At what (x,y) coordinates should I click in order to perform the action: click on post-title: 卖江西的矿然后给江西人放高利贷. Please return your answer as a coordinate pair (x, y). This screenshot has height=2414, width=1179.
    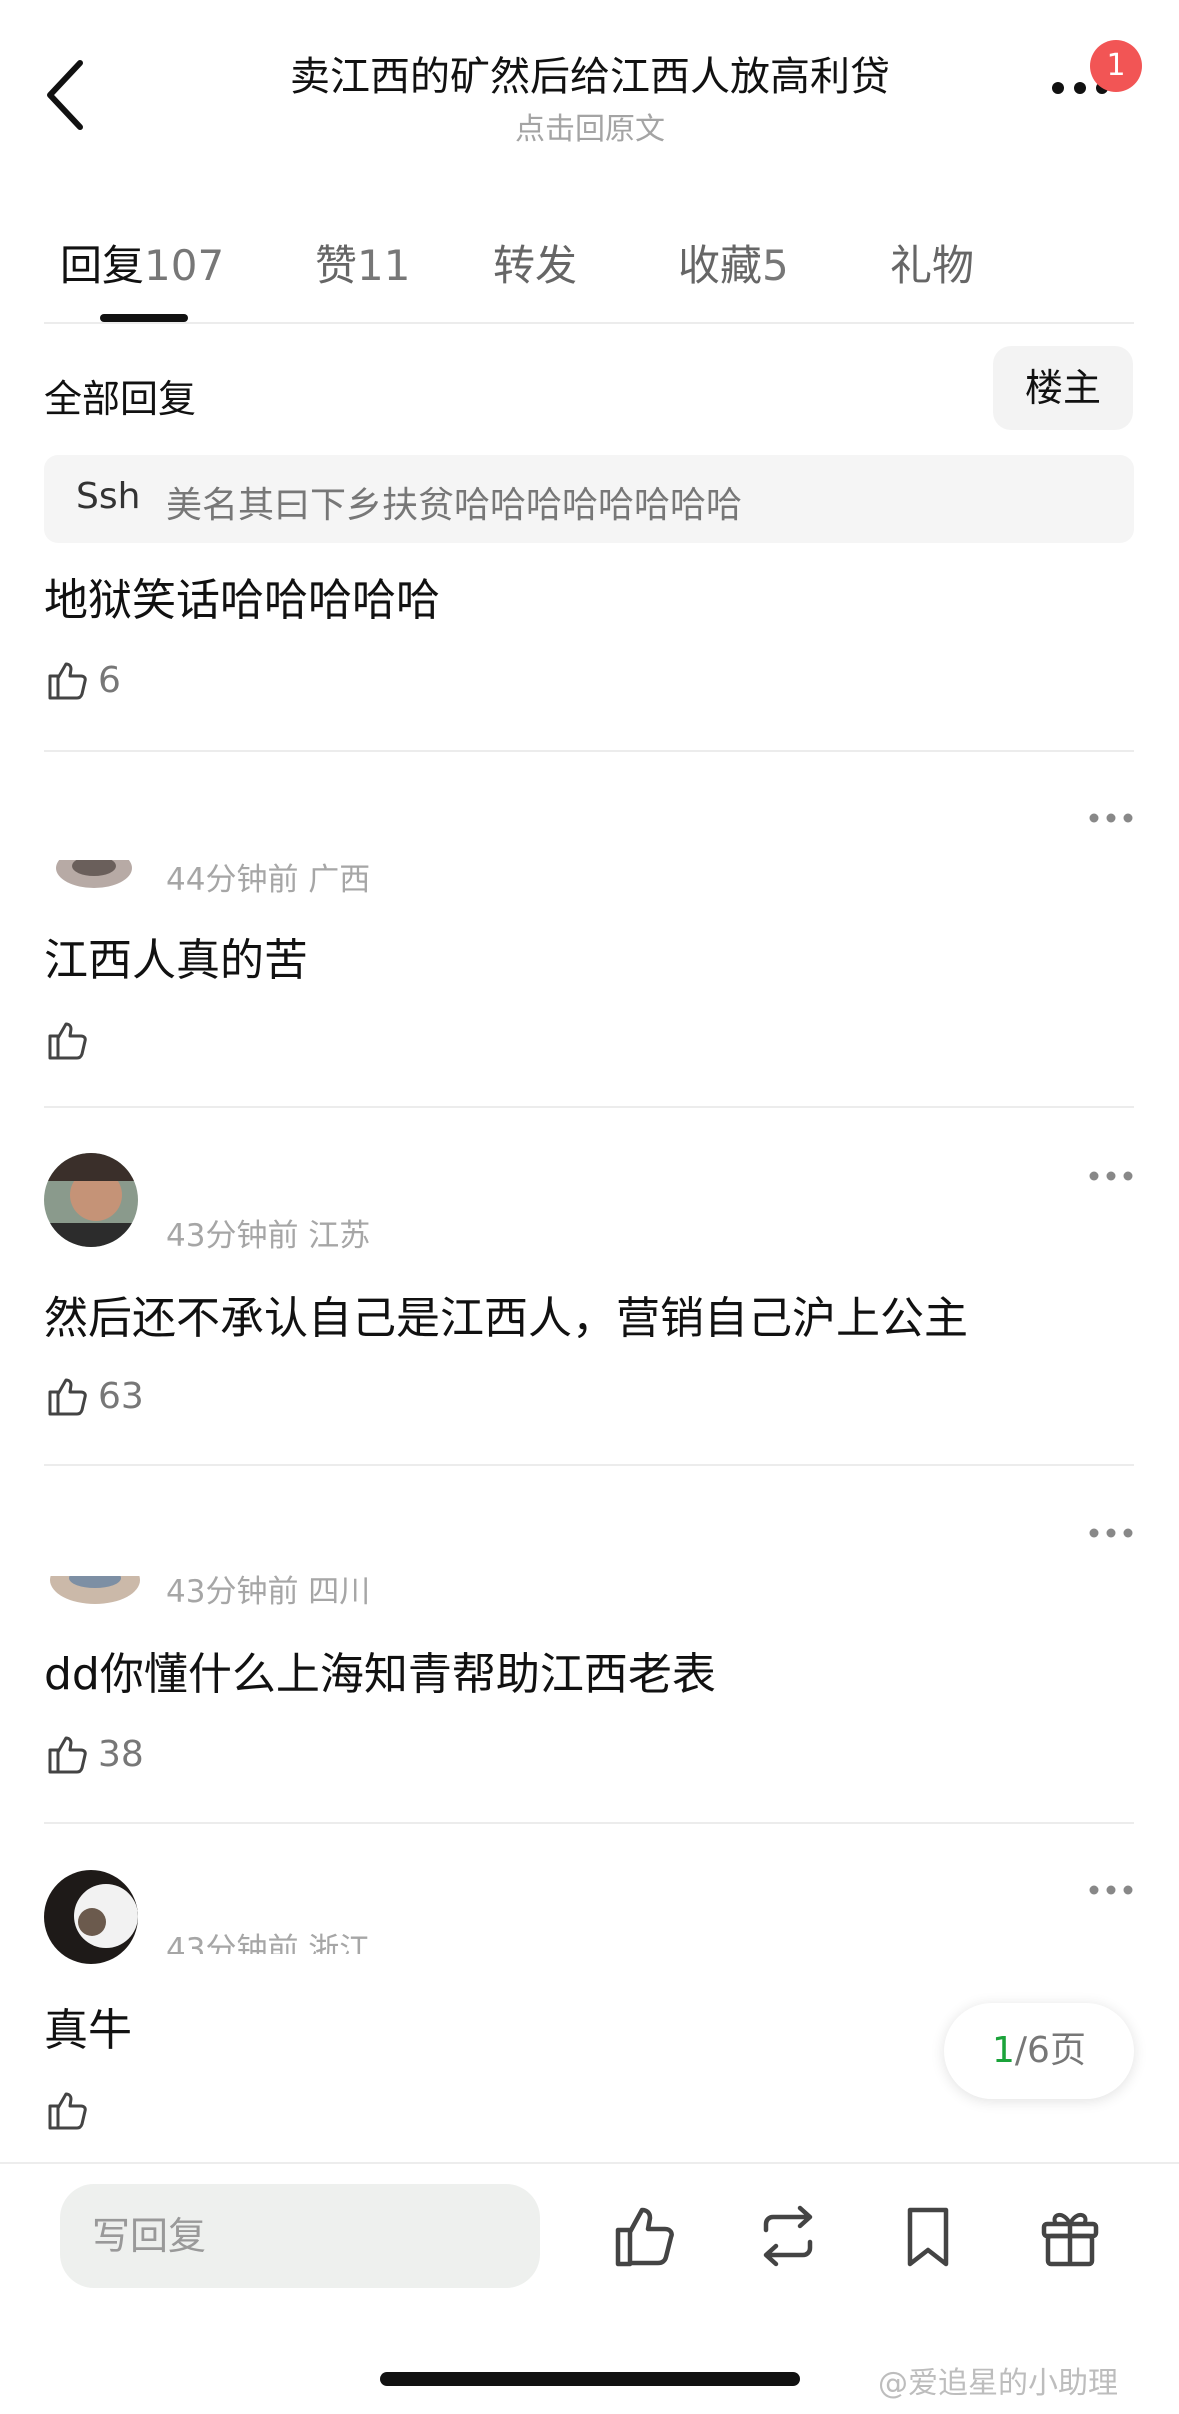
    Looking at the image, I should click on (590, 73).